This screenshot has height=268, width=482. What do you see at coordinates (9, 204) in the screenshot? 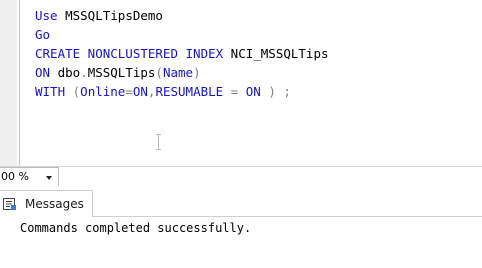
I see `messages-icon` at bounding box center [9, 204].